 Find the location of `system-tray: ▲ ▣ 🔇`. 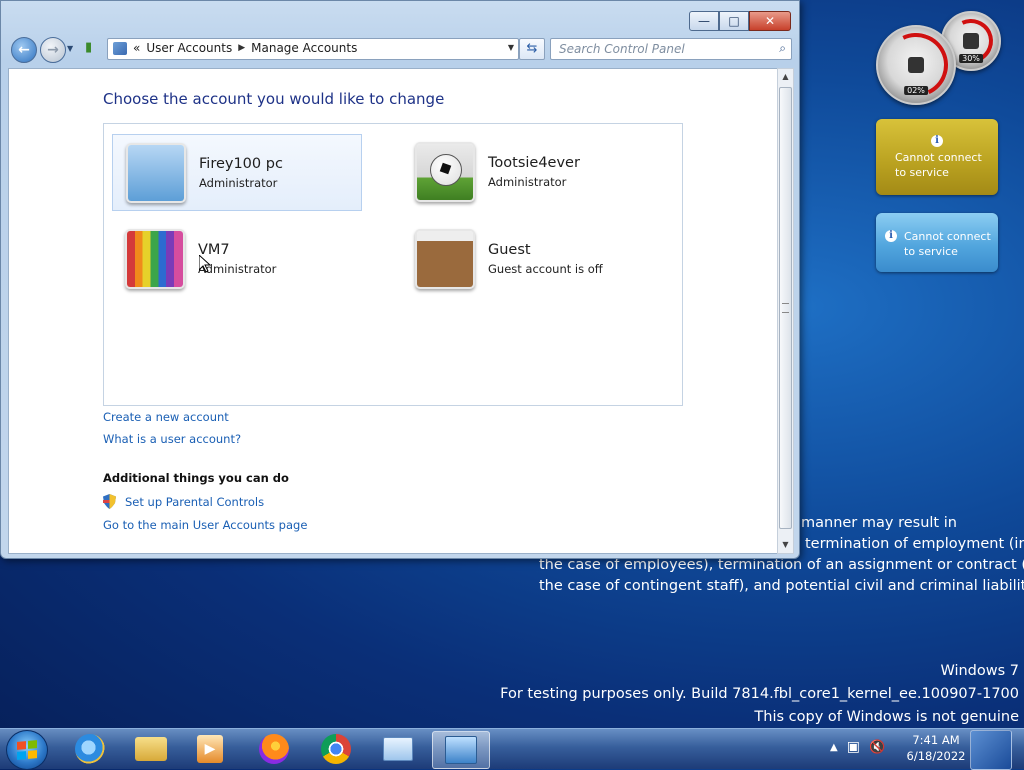

system-tray: ▲ ▣ 🔇 is located at coordinates (857, 747).